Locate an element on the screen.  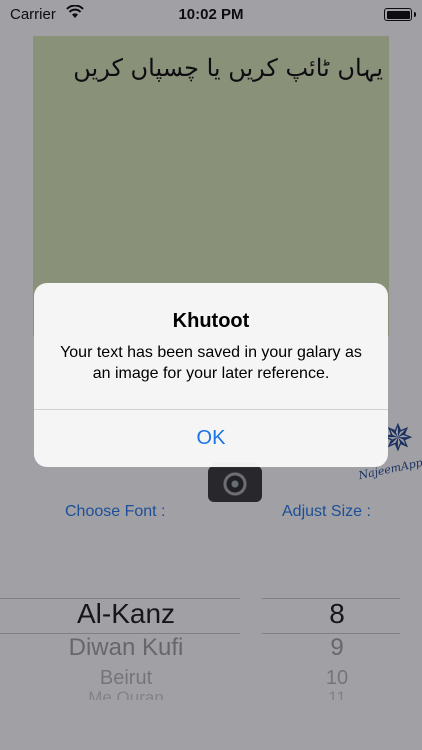
ok-button: OK is located at coordinates (211, 438).